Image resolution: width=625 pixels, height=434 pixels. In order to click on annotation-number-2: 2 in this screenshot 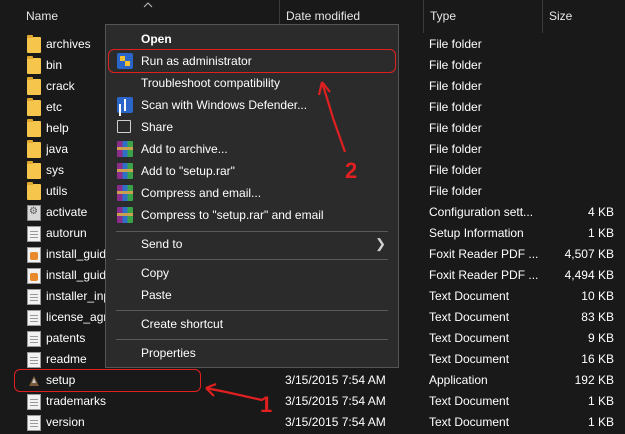, I will do `click(351, 170)`.